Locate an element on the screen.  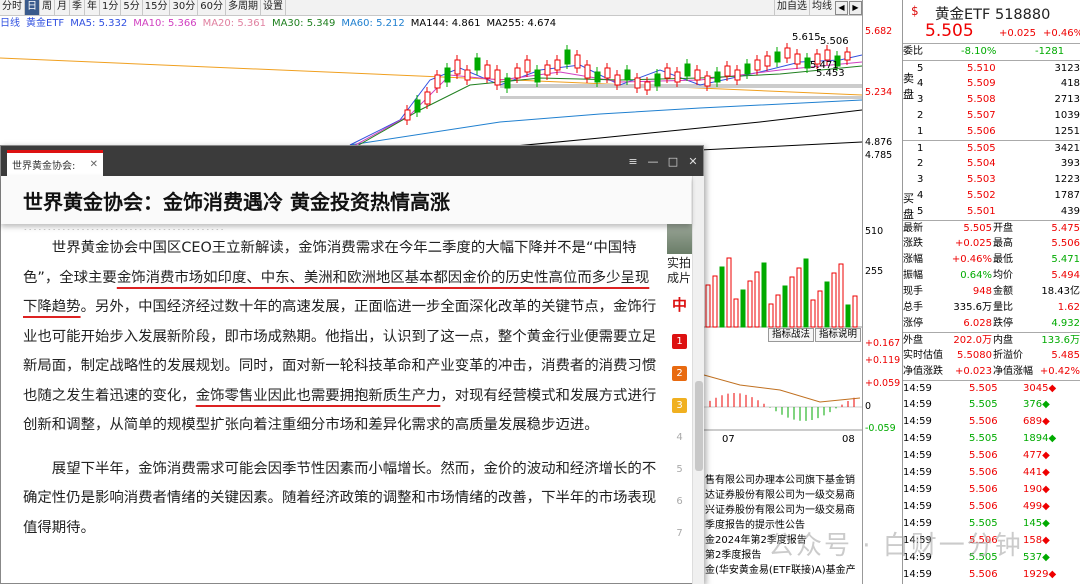
tick-volume: 3045◆ is located at coordinates (1040, 388).